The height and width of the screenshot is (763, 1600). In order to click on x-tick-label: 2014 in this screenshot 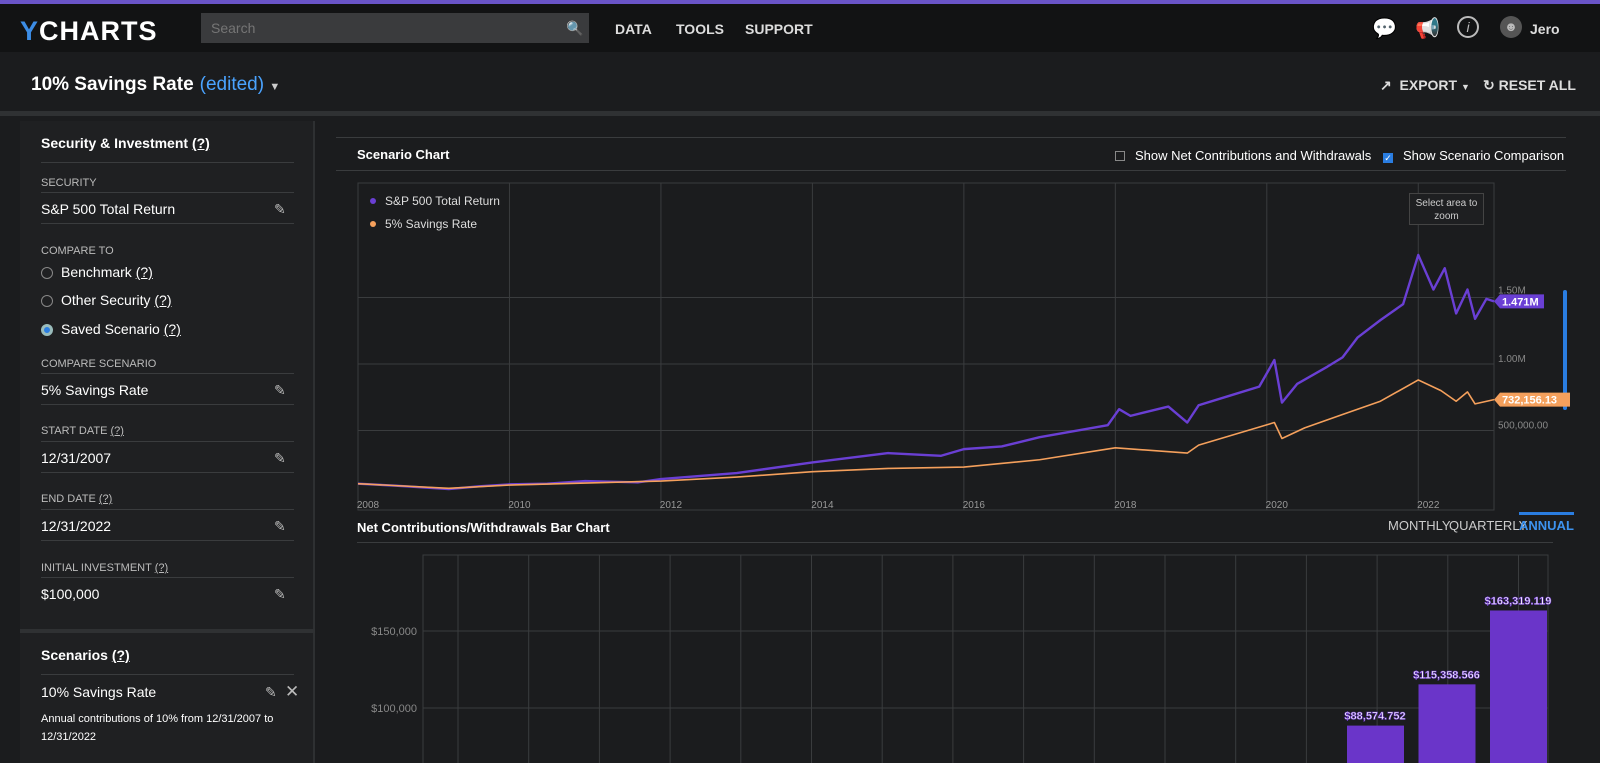, I will do `click(822, 505)`.